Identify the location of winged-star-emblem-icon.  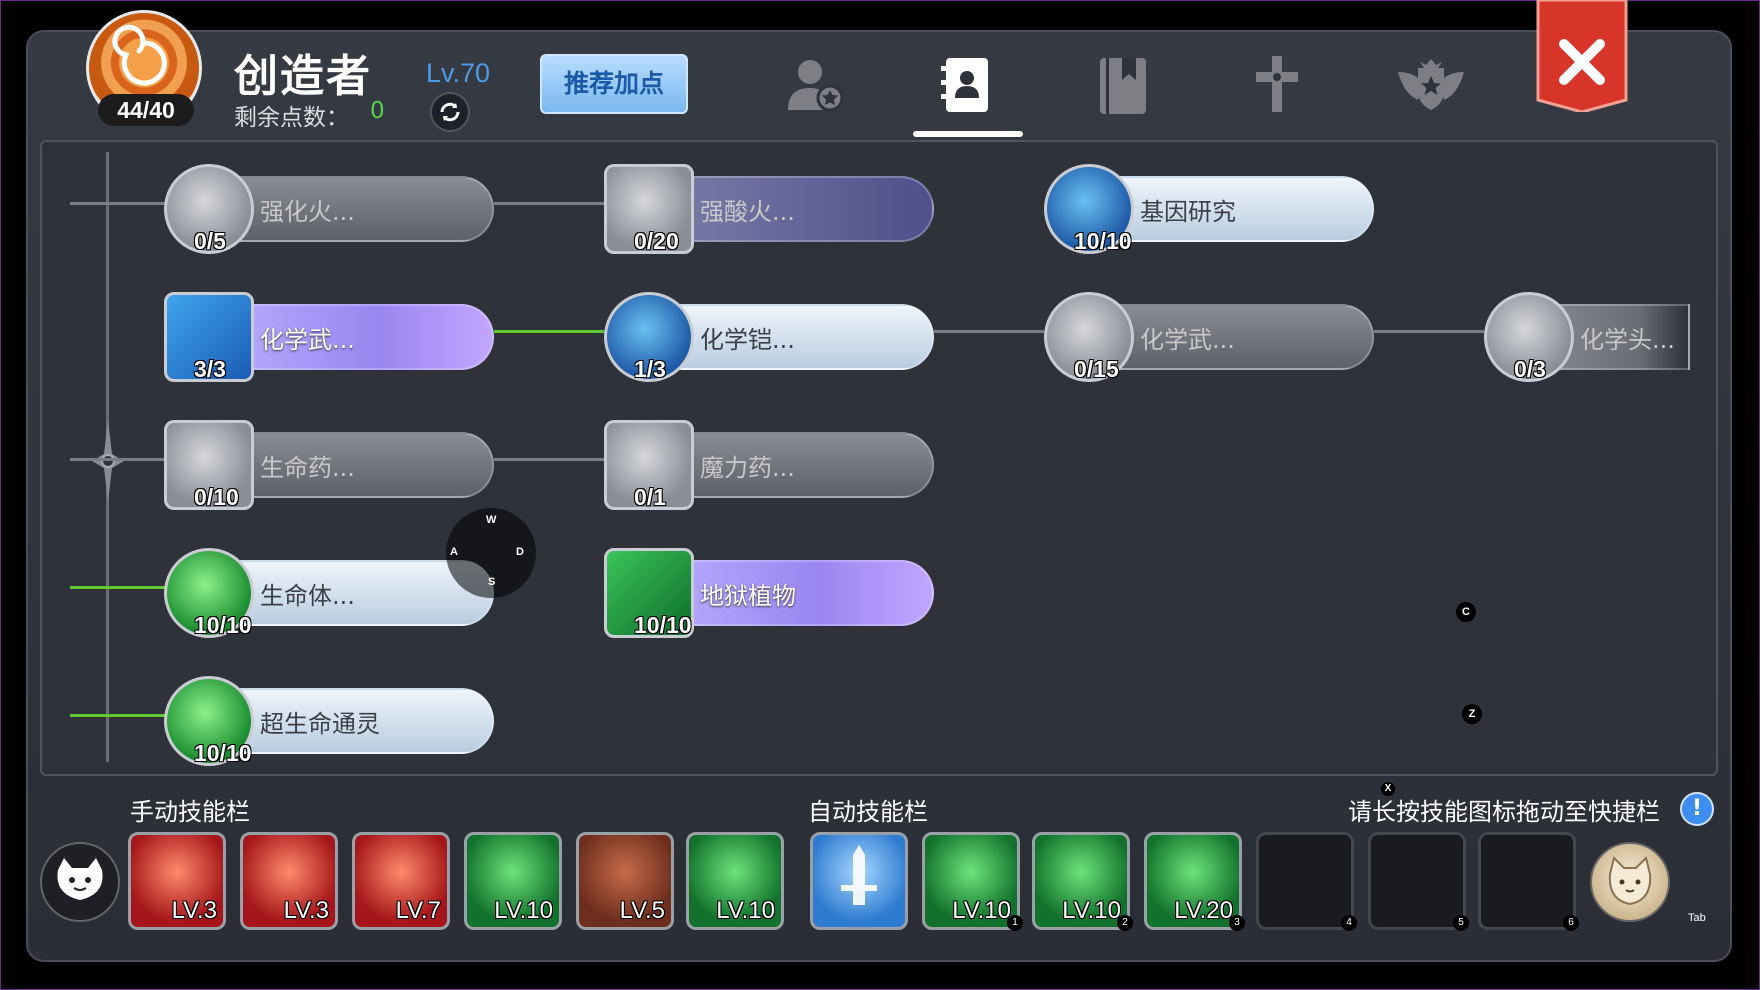
(1431, 84).